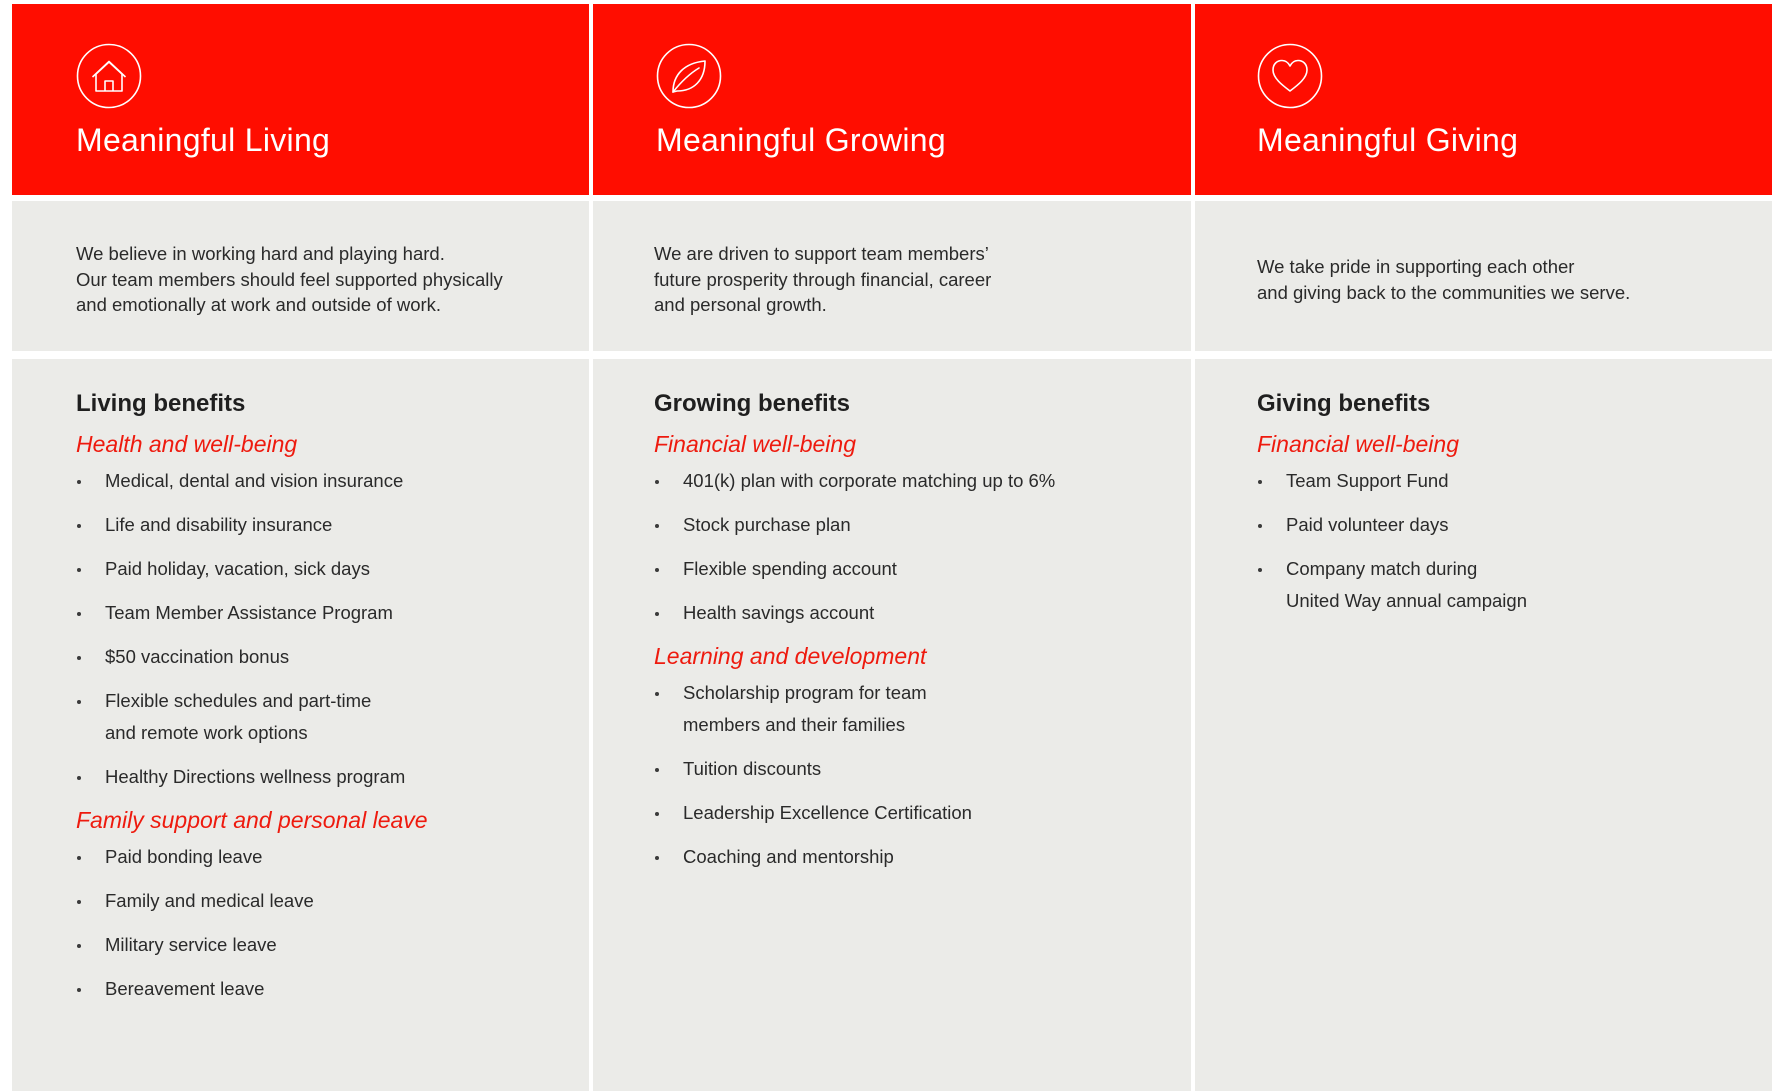  What do you see at coordinates (801, 140) in the screenshot?
I see `column-title: Meaningful Growing` at bounding box center [801, 140].